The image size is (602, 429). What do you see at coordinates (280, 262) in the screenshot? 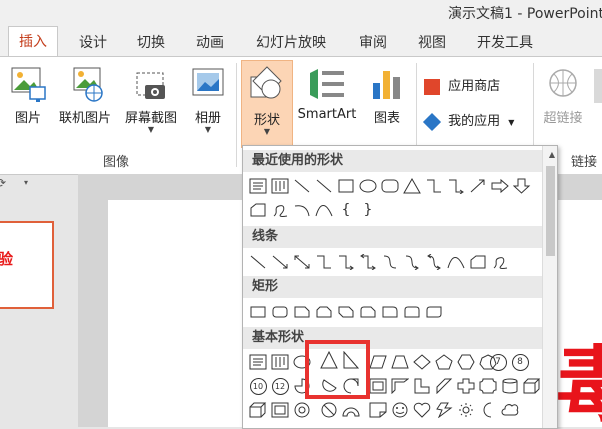
I see `arrow-line-shape-icon` at bounding box center [280, 262].